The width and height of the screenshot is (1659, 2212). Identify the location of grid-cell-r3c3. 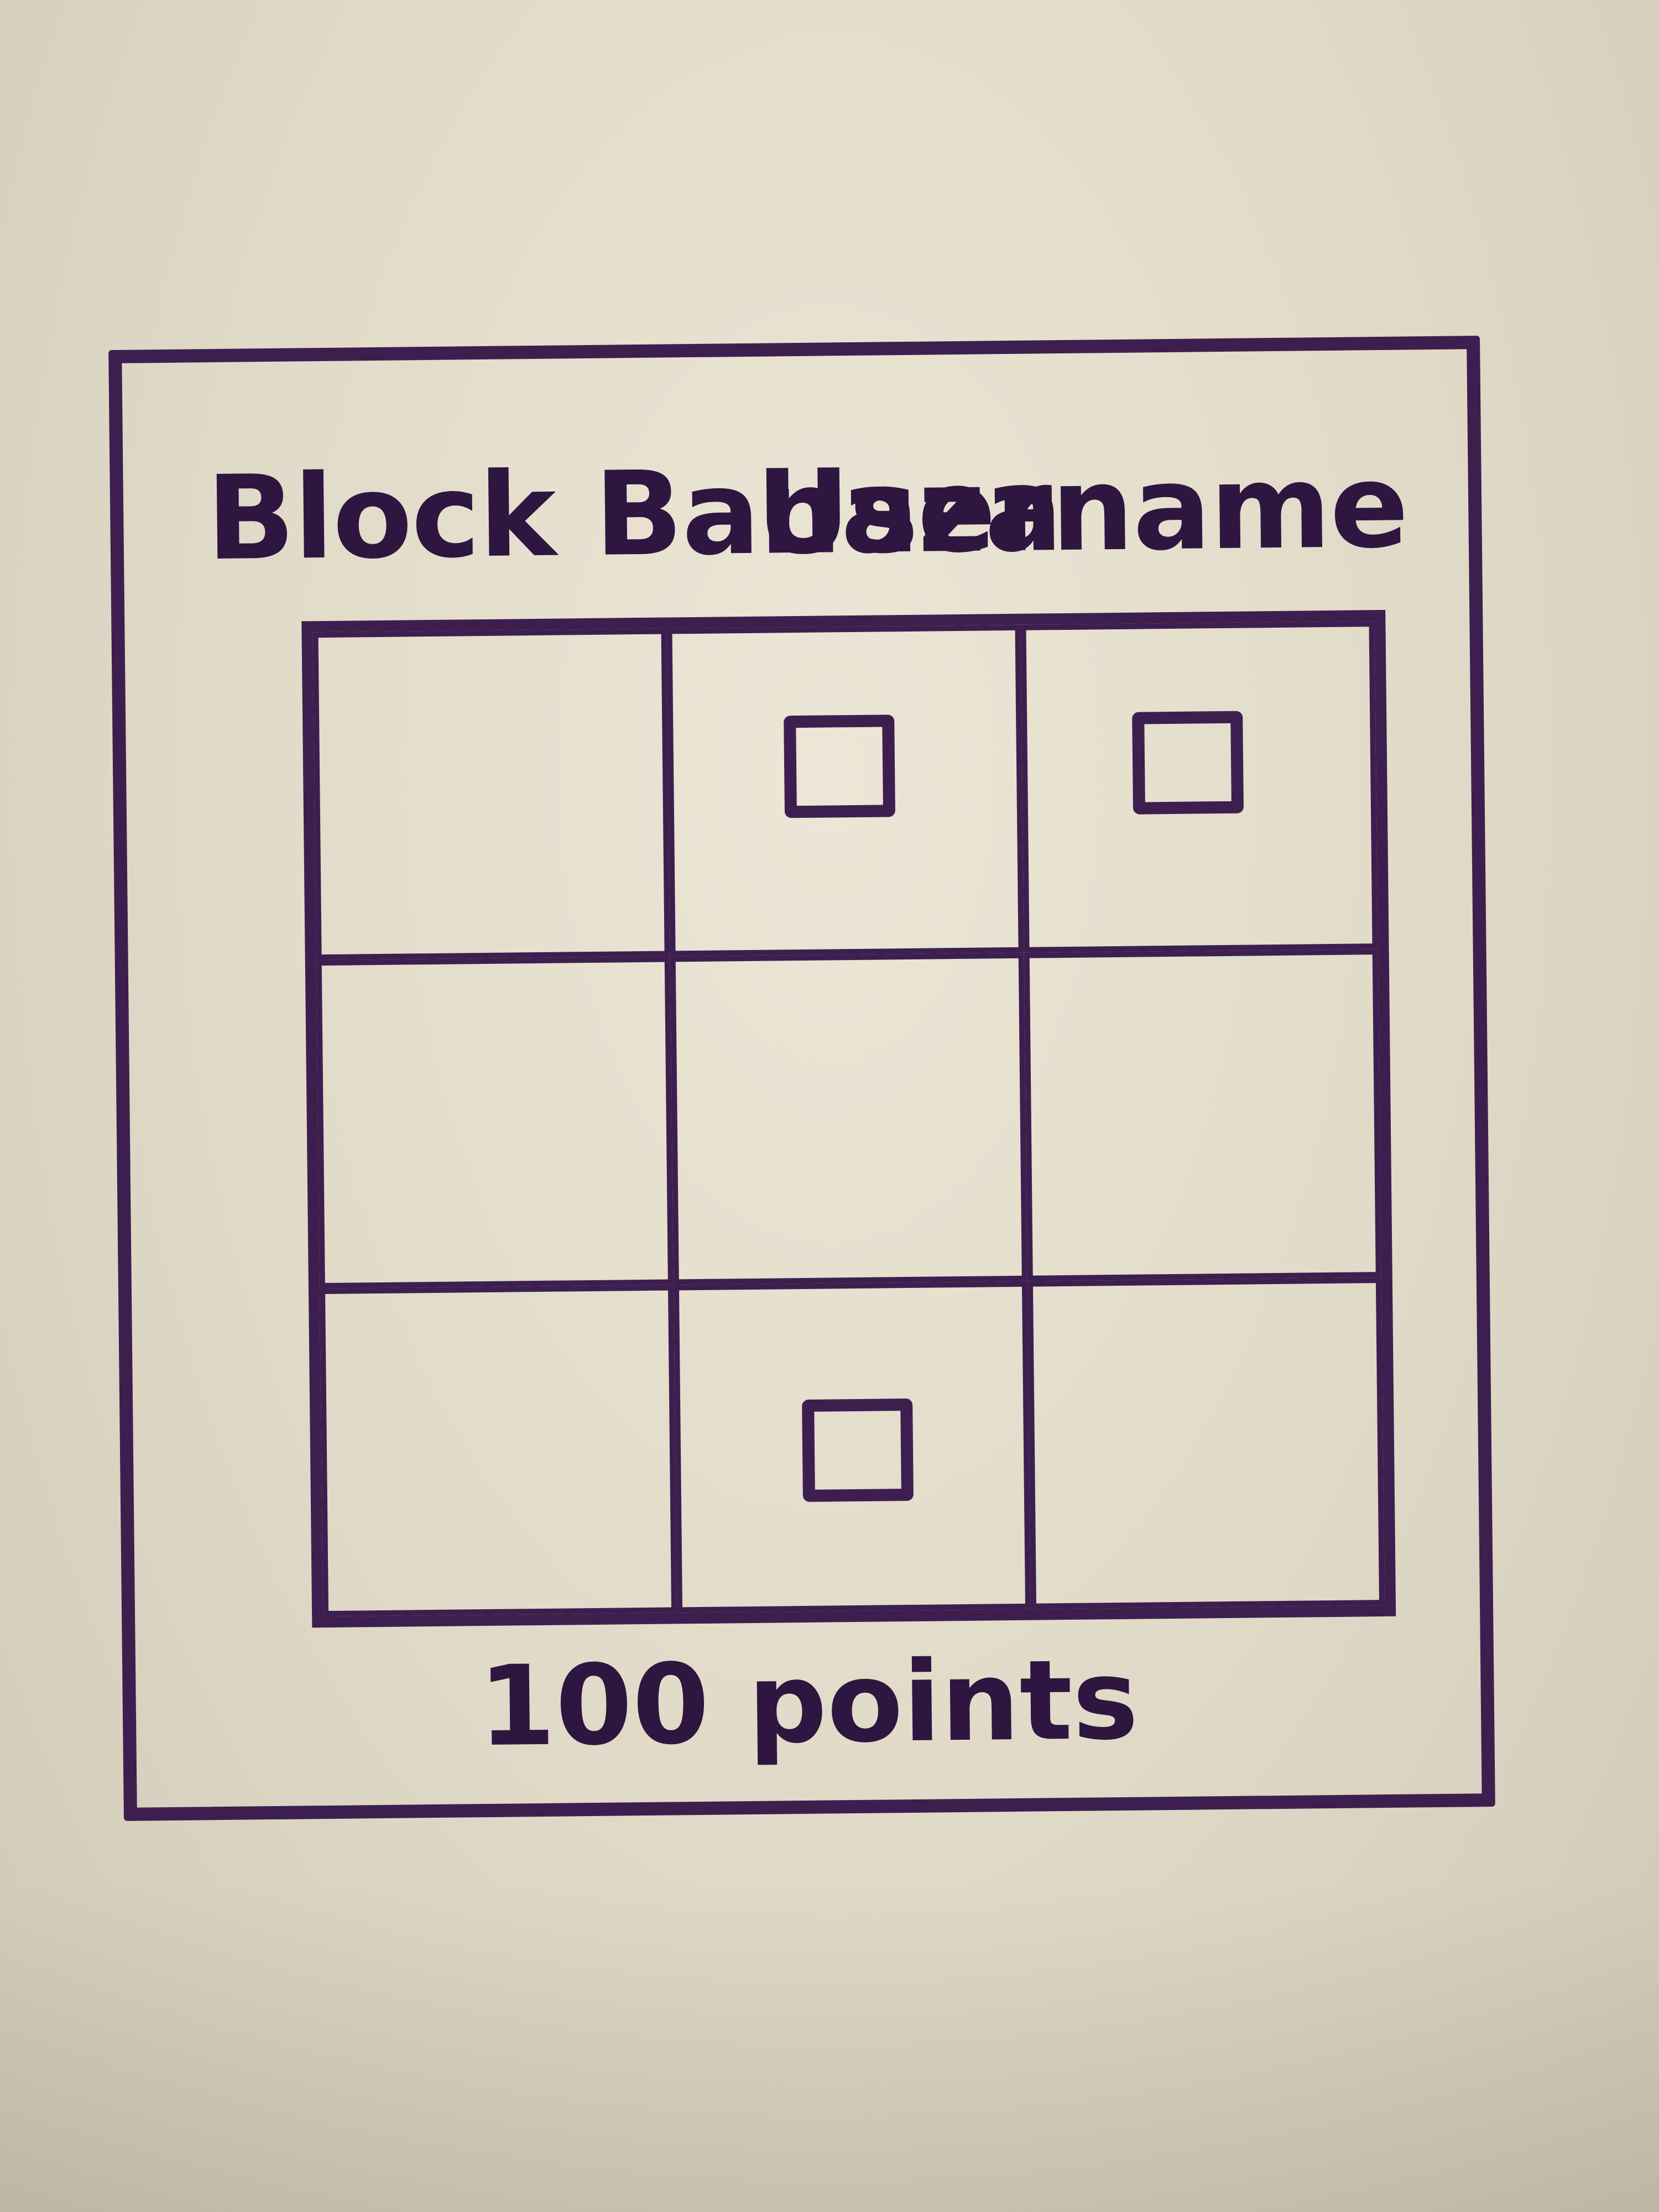
(1206, 1443).